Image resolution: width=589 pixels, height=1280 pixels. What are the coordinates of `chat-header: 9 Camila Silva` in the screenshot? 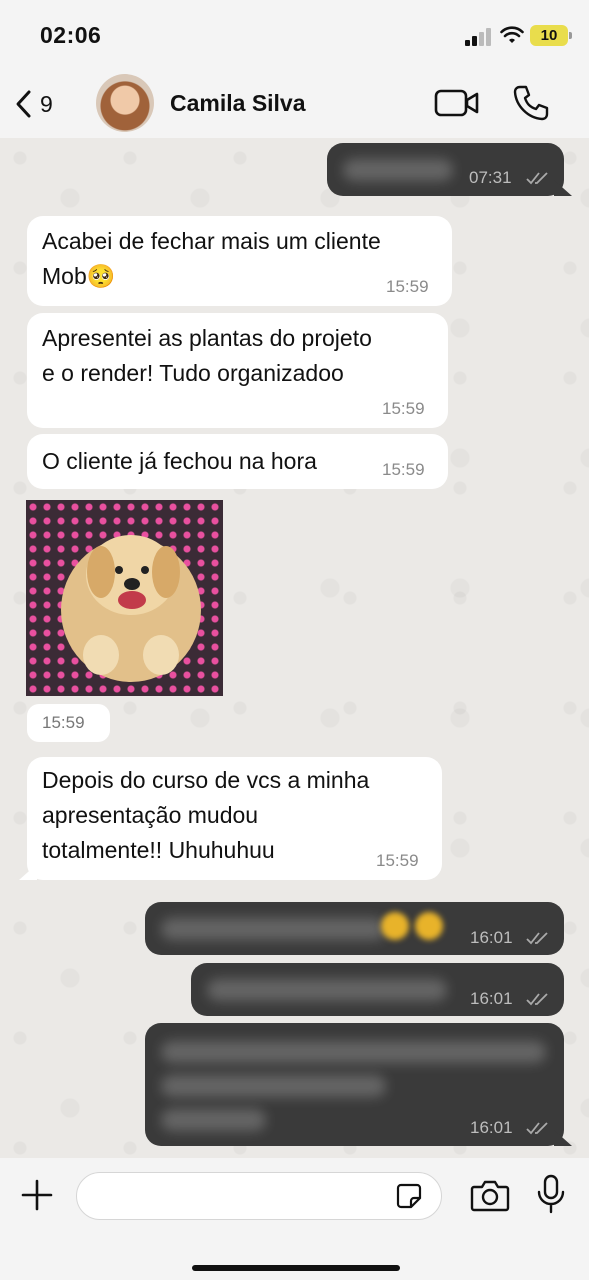 It's located at (294, 104).